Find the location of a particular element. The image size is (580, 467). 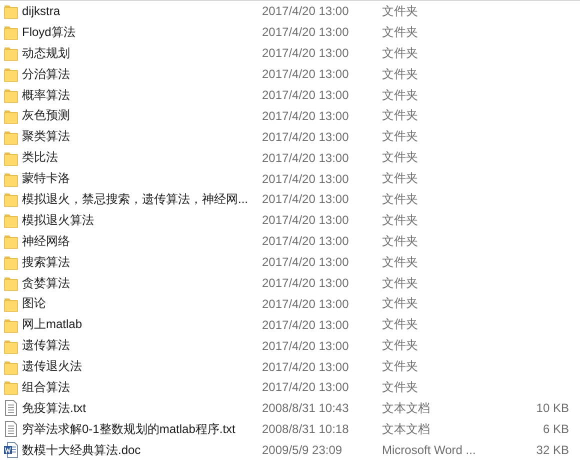

file-name: 遗传算法 is located at coordinates (46, 345).